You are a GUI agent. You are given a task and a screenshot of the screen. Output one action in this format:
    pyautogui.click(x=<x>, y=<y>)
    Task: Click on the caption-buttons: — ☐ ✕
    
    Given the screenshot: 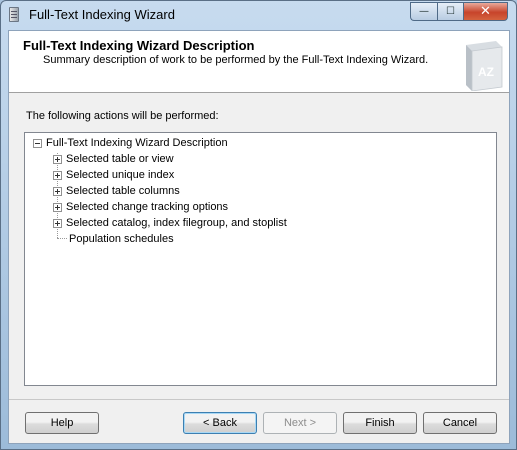 What is the action you would take?
    pyautogui.click(x=459, y=11)
    